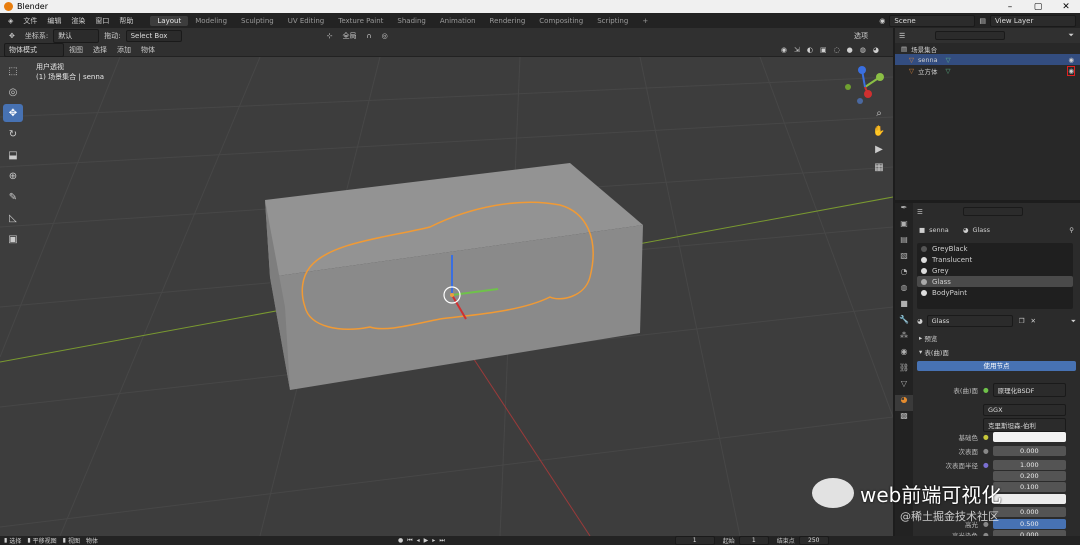 The height and width of the screenshot is (545, 1080). I want to click on maximize-button: ▢, so click(1038, 7).